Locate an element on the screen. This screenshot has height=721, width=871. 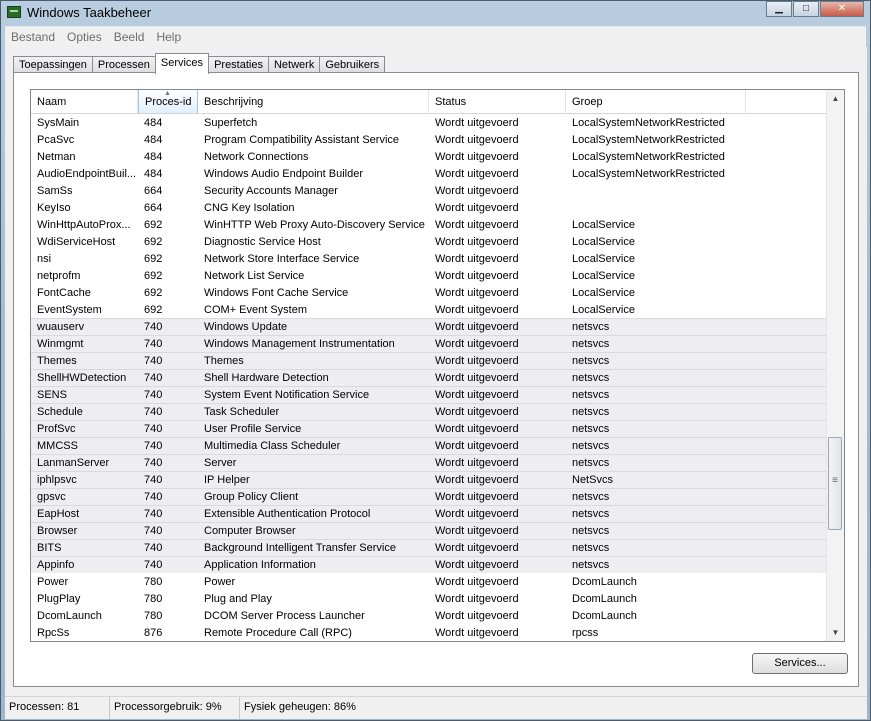
table-row: Themes 740 Themes Wordt uitgevoerd netsvcs is located at coordinates (429, 360).